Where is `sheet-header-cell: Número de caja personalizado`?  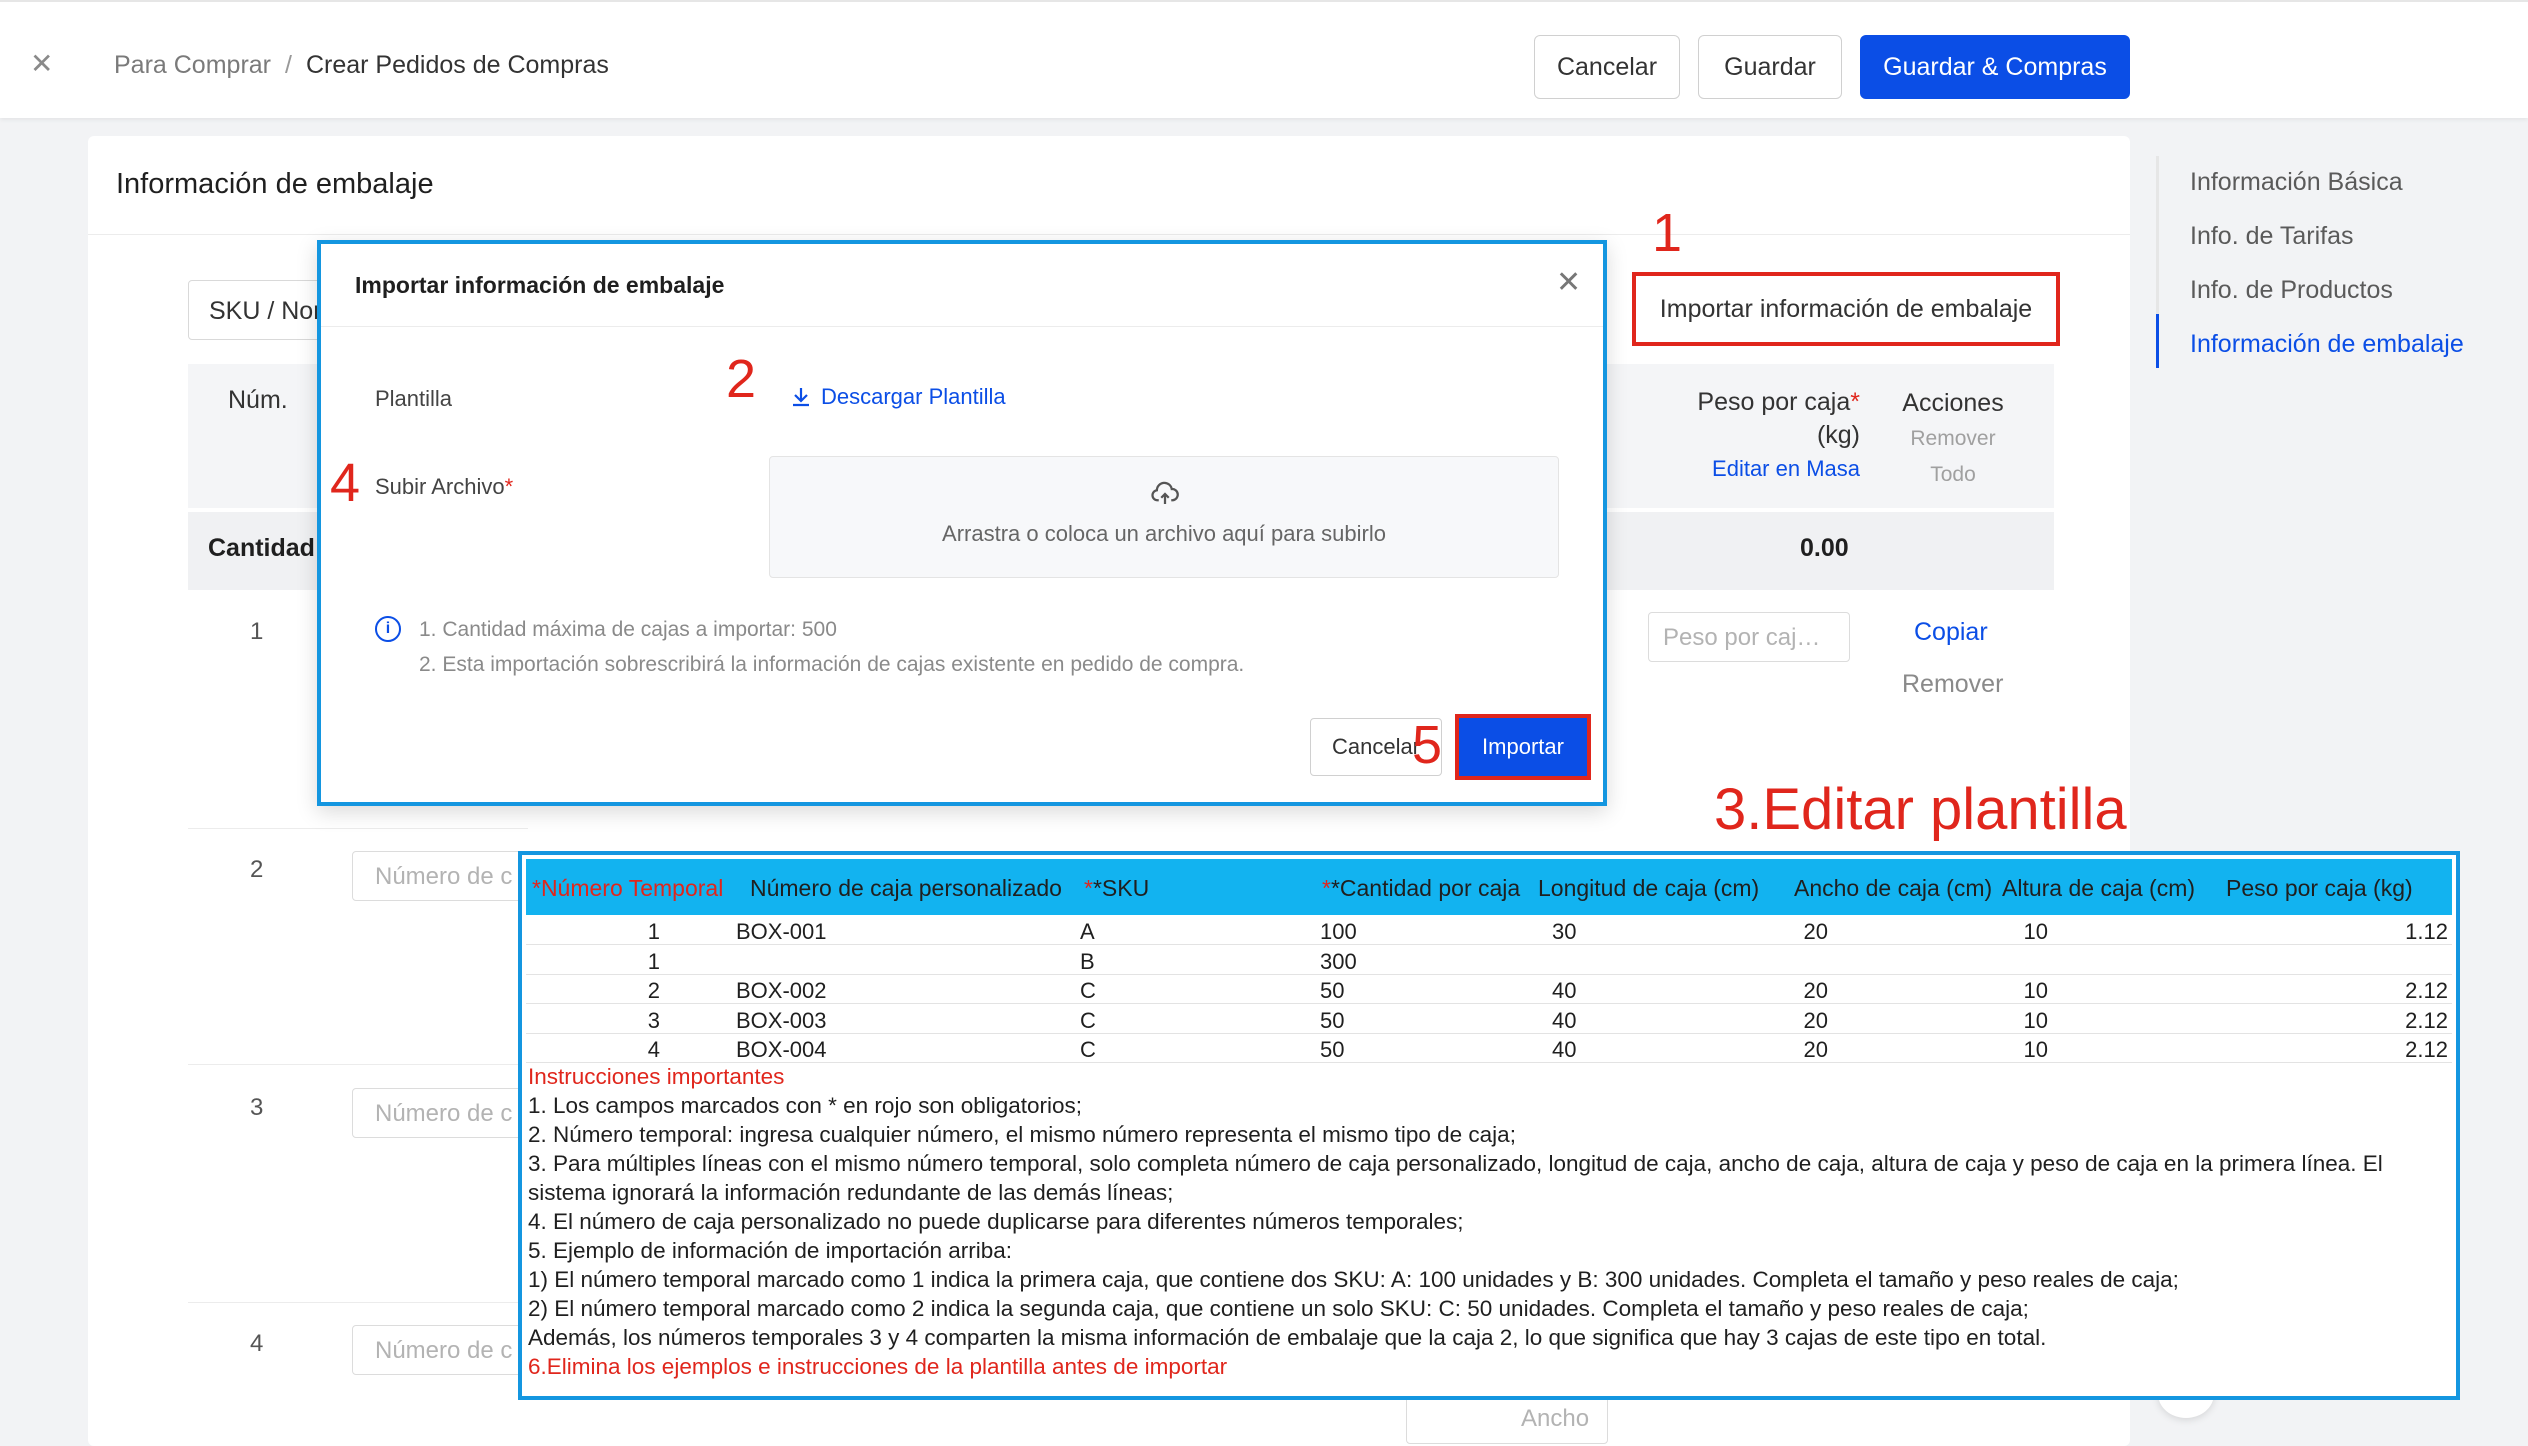
sheet-header-cell: Número de caja personalizado is located at coordinates (906, 888).